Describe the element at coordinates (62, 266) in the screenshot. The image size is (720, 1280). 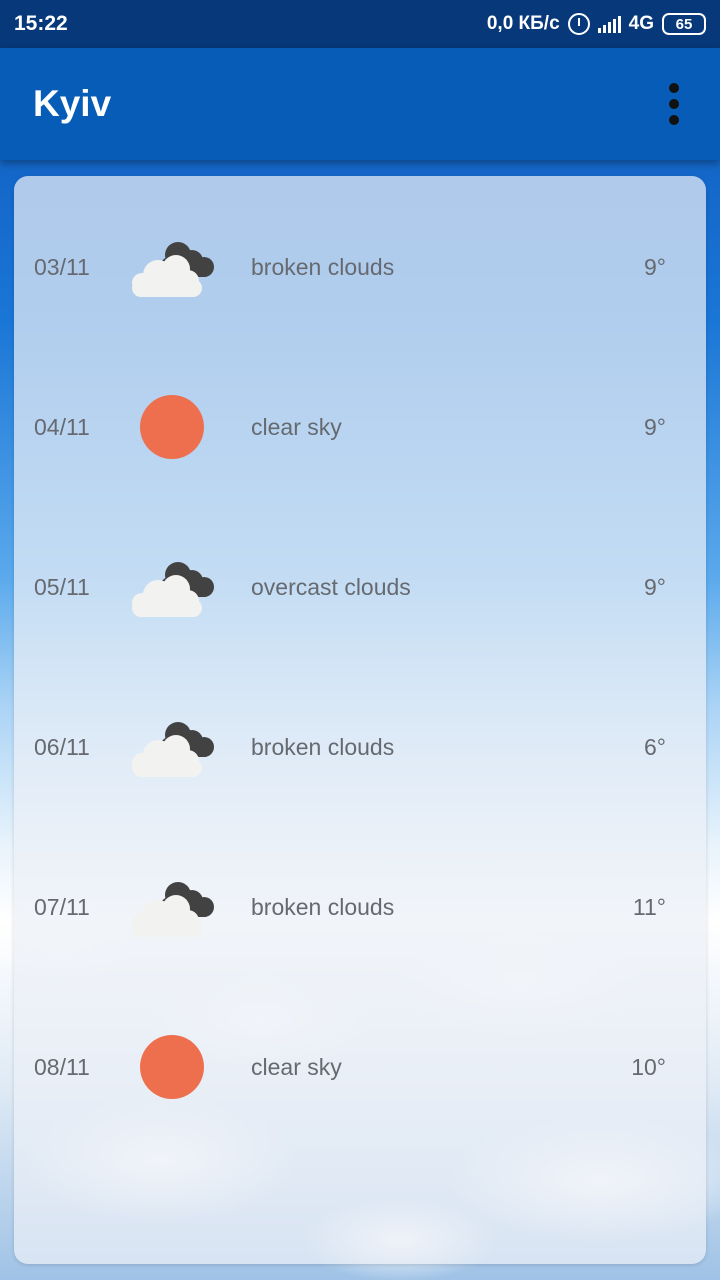
I see `forecast-date: 03/11` at that location.